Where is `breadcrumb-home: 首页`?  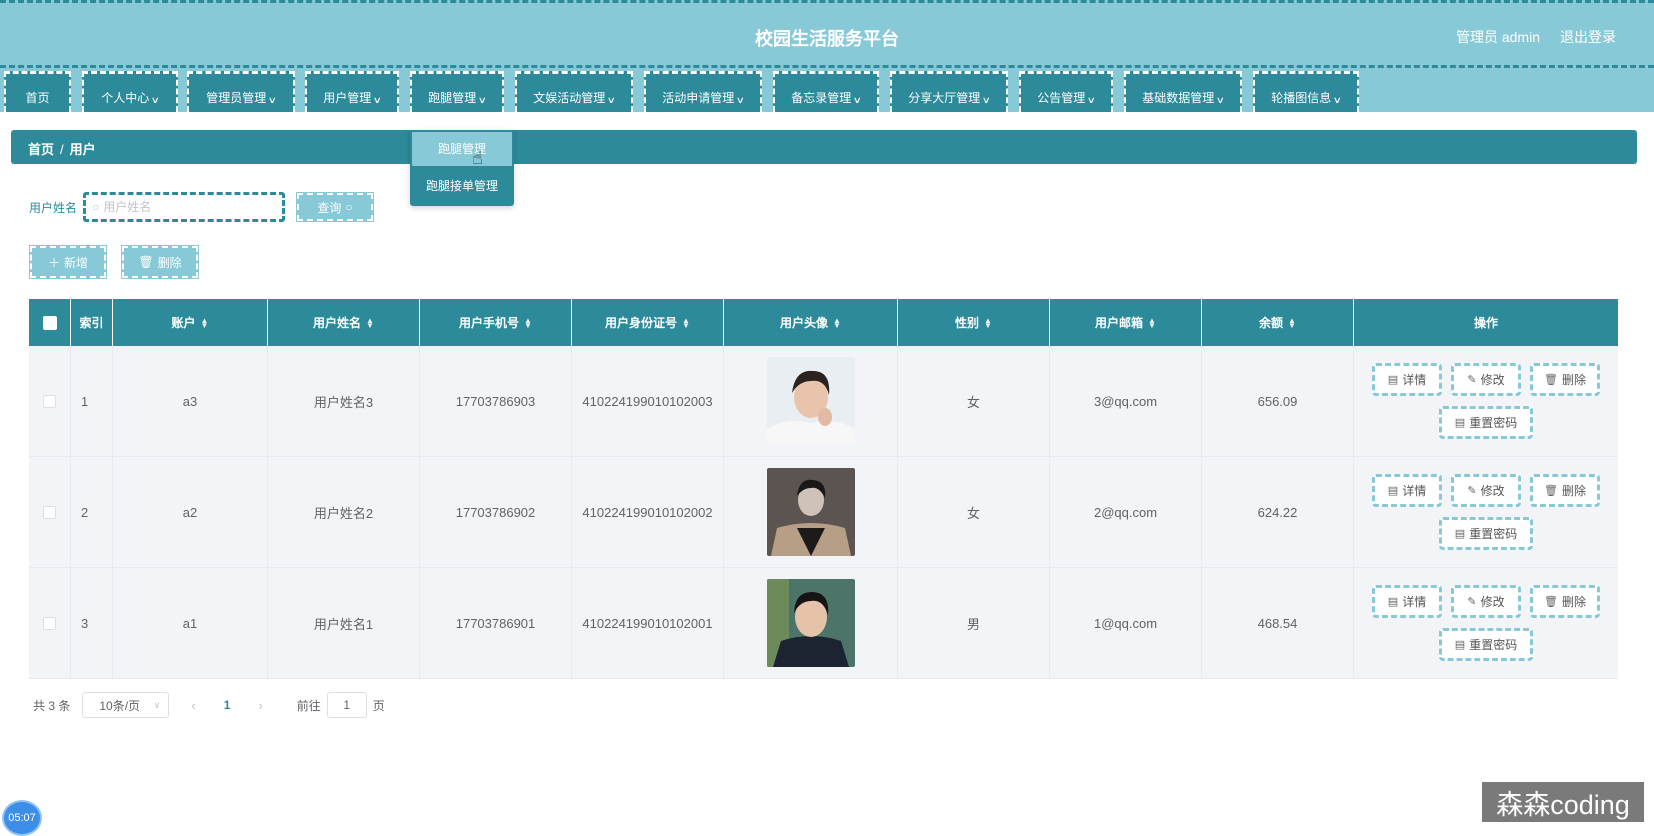 breadcrumb-home: 首页 is located at coordinates (41, 149).